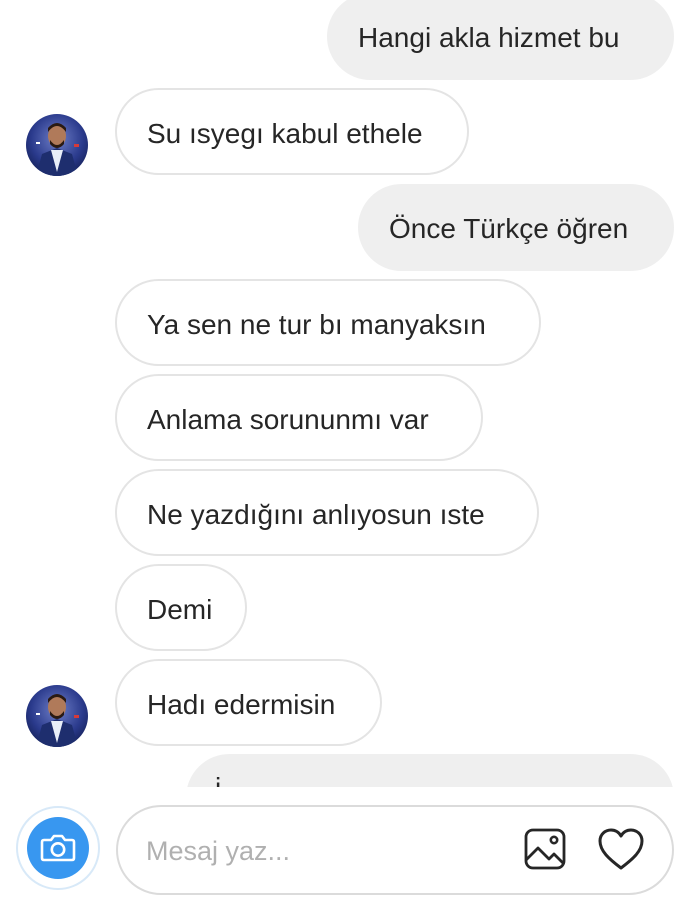  I want to click on message-bubble-incoming: Demi, so click(181, 607).